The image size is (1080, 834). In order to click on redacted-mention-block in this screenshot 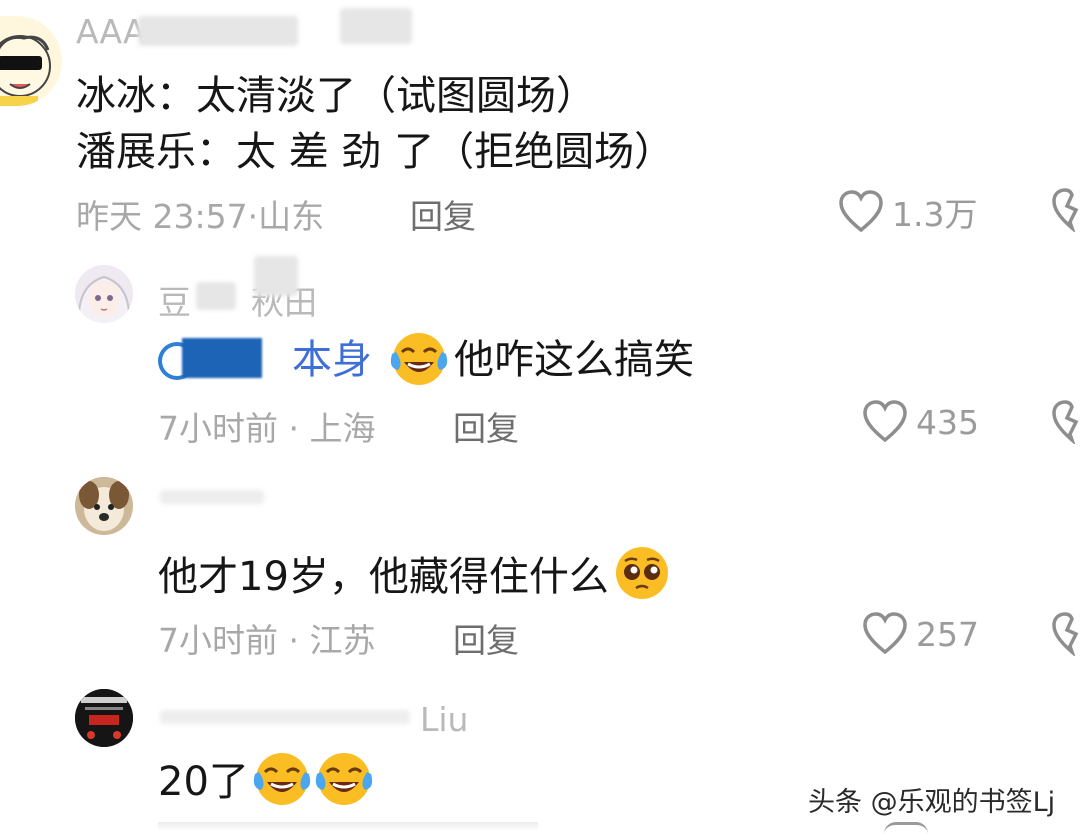, I will do `click(222, 358)`.